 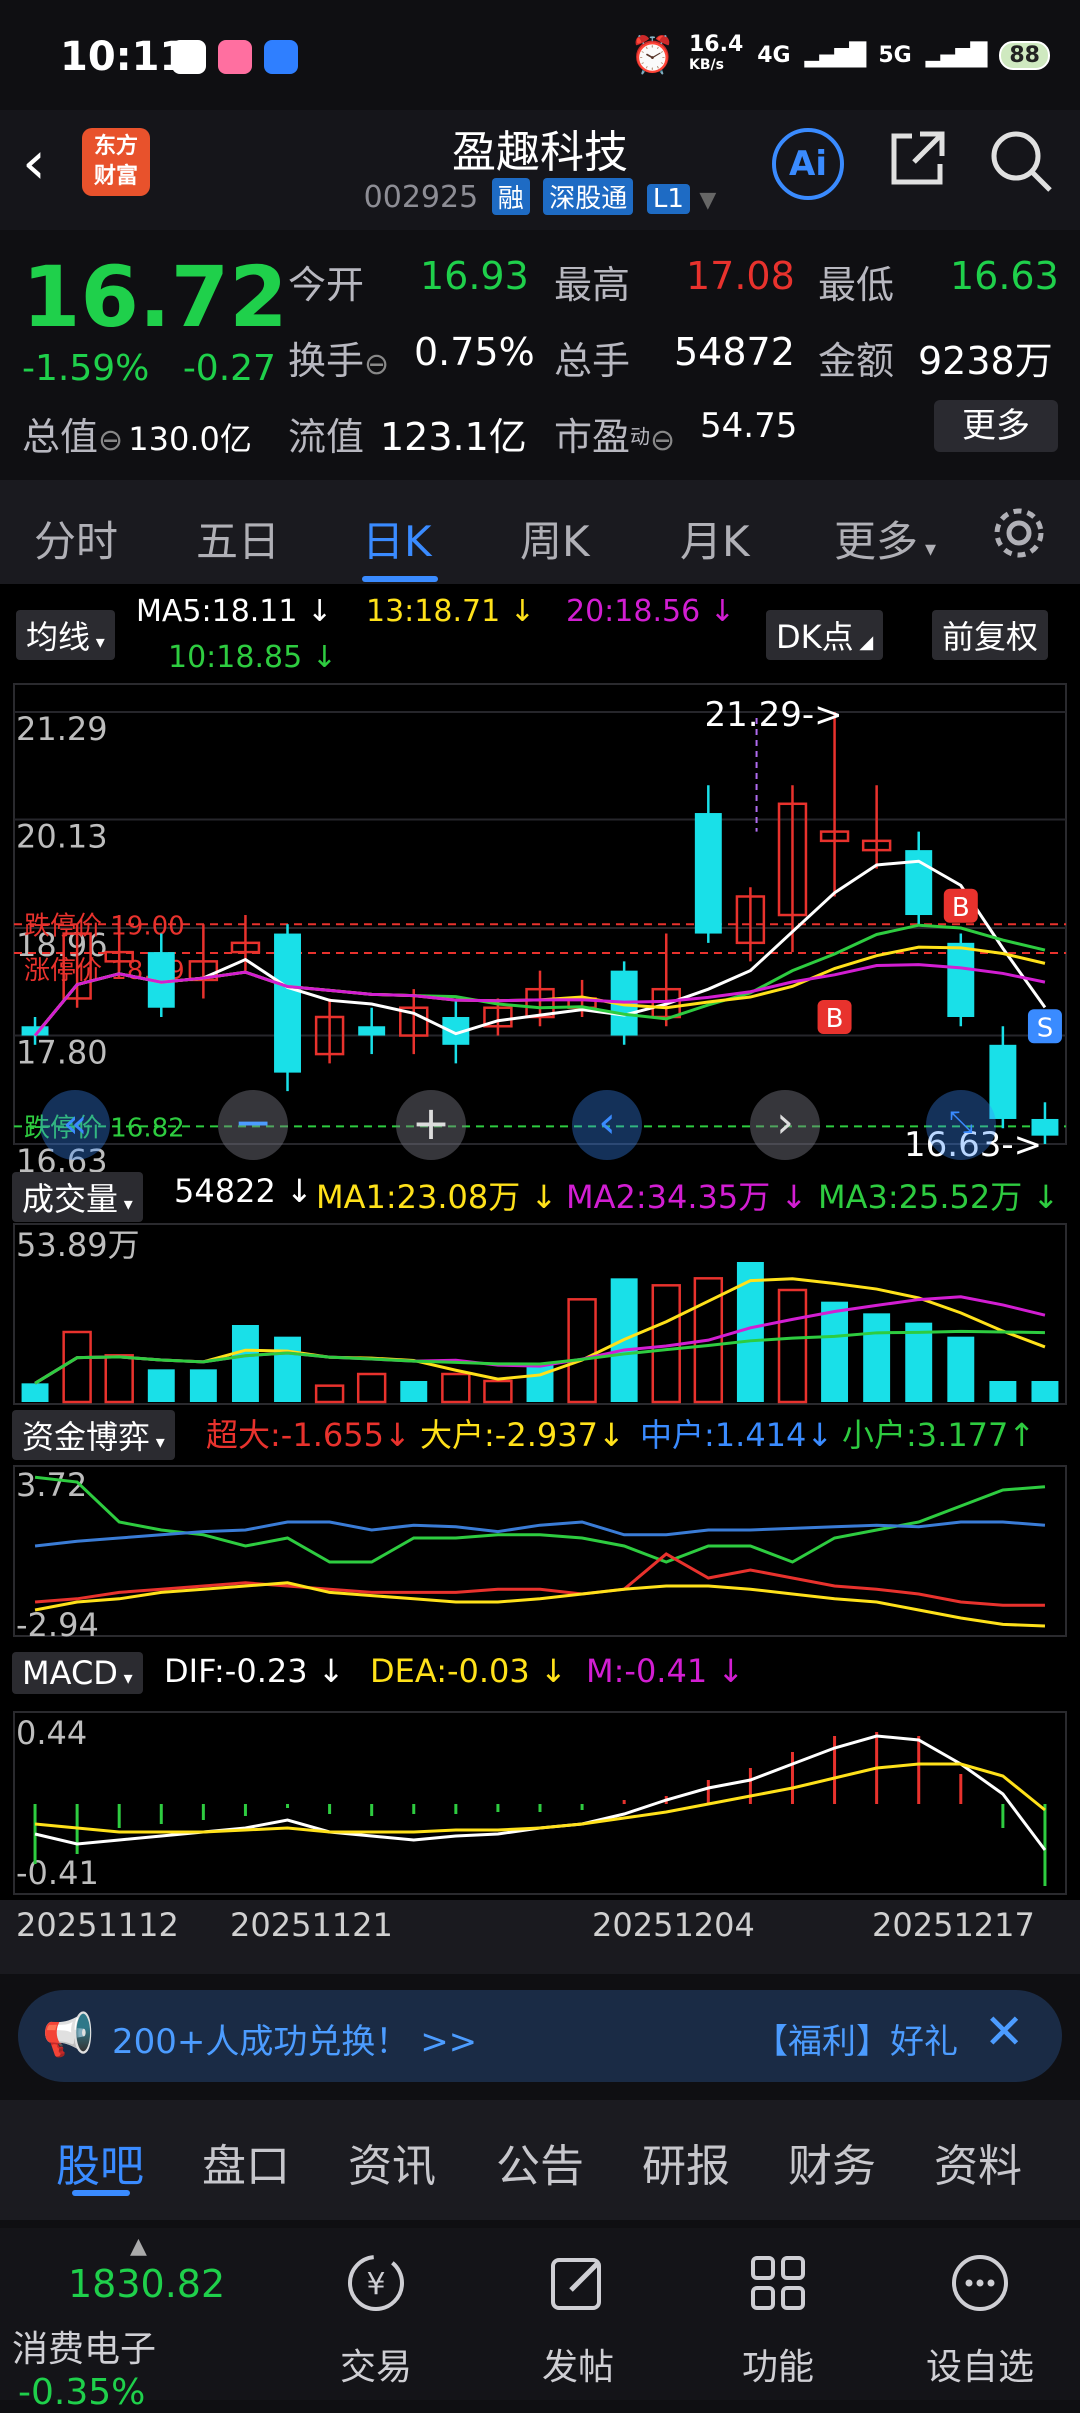 What do you see at coordinates (861, 2038) in the screenshot?
I see `banner-right-text: 【福利】好礼` at bounding box center [861, 2038].